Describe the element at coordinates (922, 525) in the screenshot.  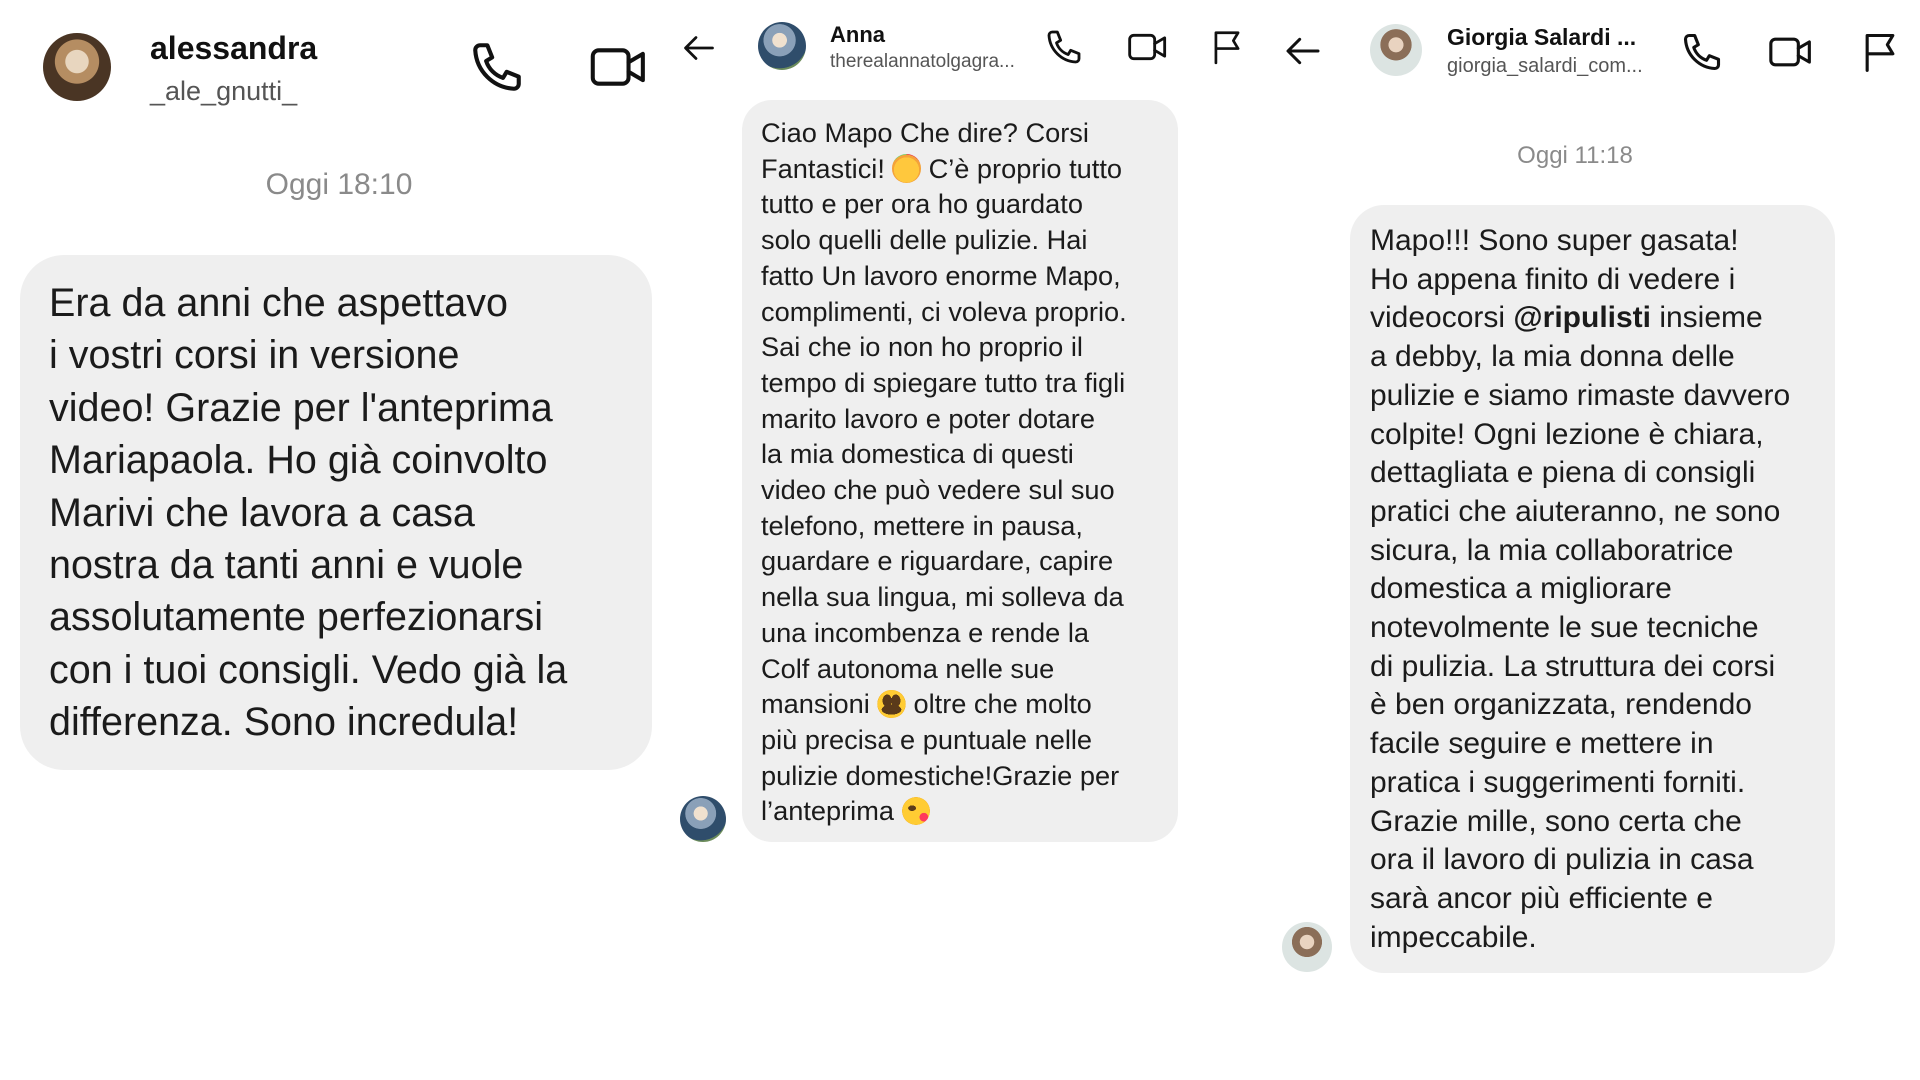
I see `message-line: telefono, mettere in pausa,` at that location.